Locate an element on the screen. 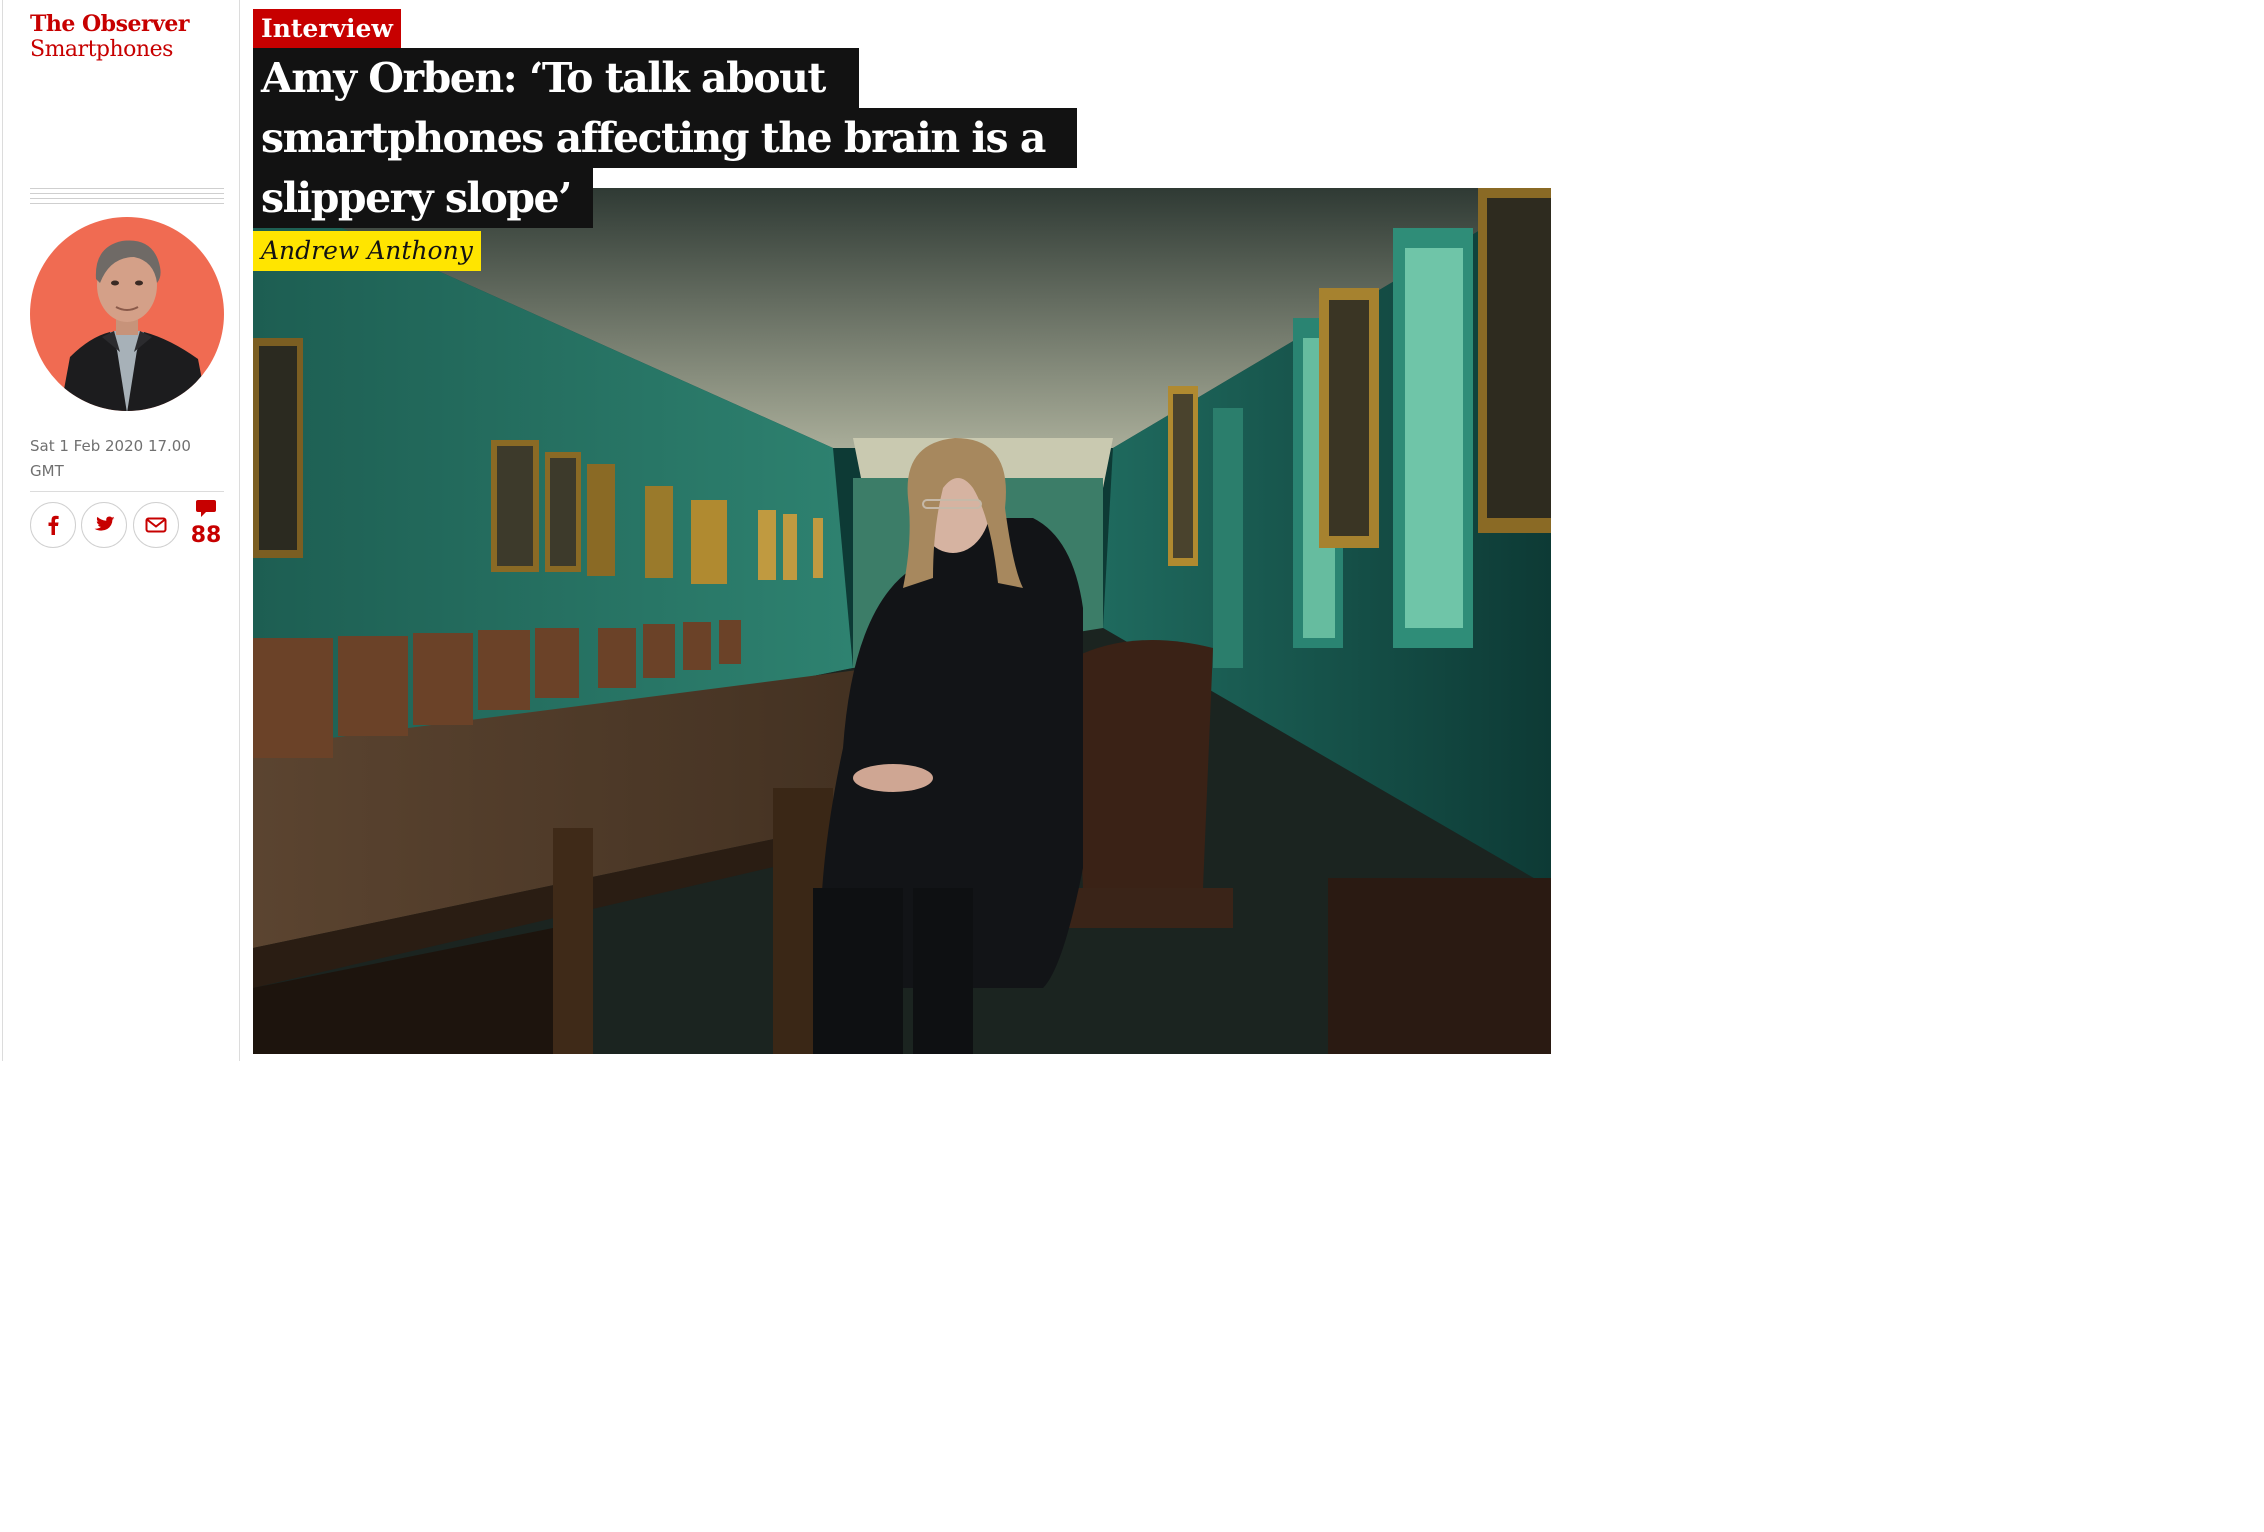 This screenshot has height=1532, width=2264. publication-name: The Observer is located at coordinates (109, 24).